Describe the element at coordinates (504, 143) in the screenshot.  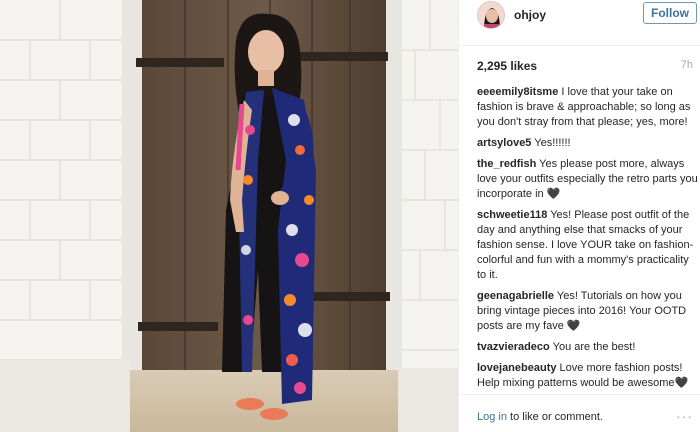
I see `comment-username: artsylove5` at that location.